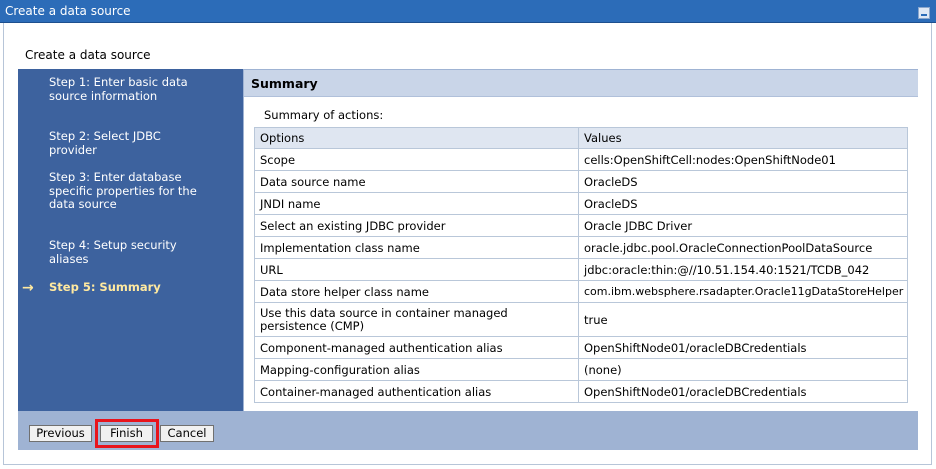 This screenshot has height=469, width=936. What do you see at coordinates (924, 13) in the screenshot?
I see `minimize-icon` at bounding box center [924, 13].